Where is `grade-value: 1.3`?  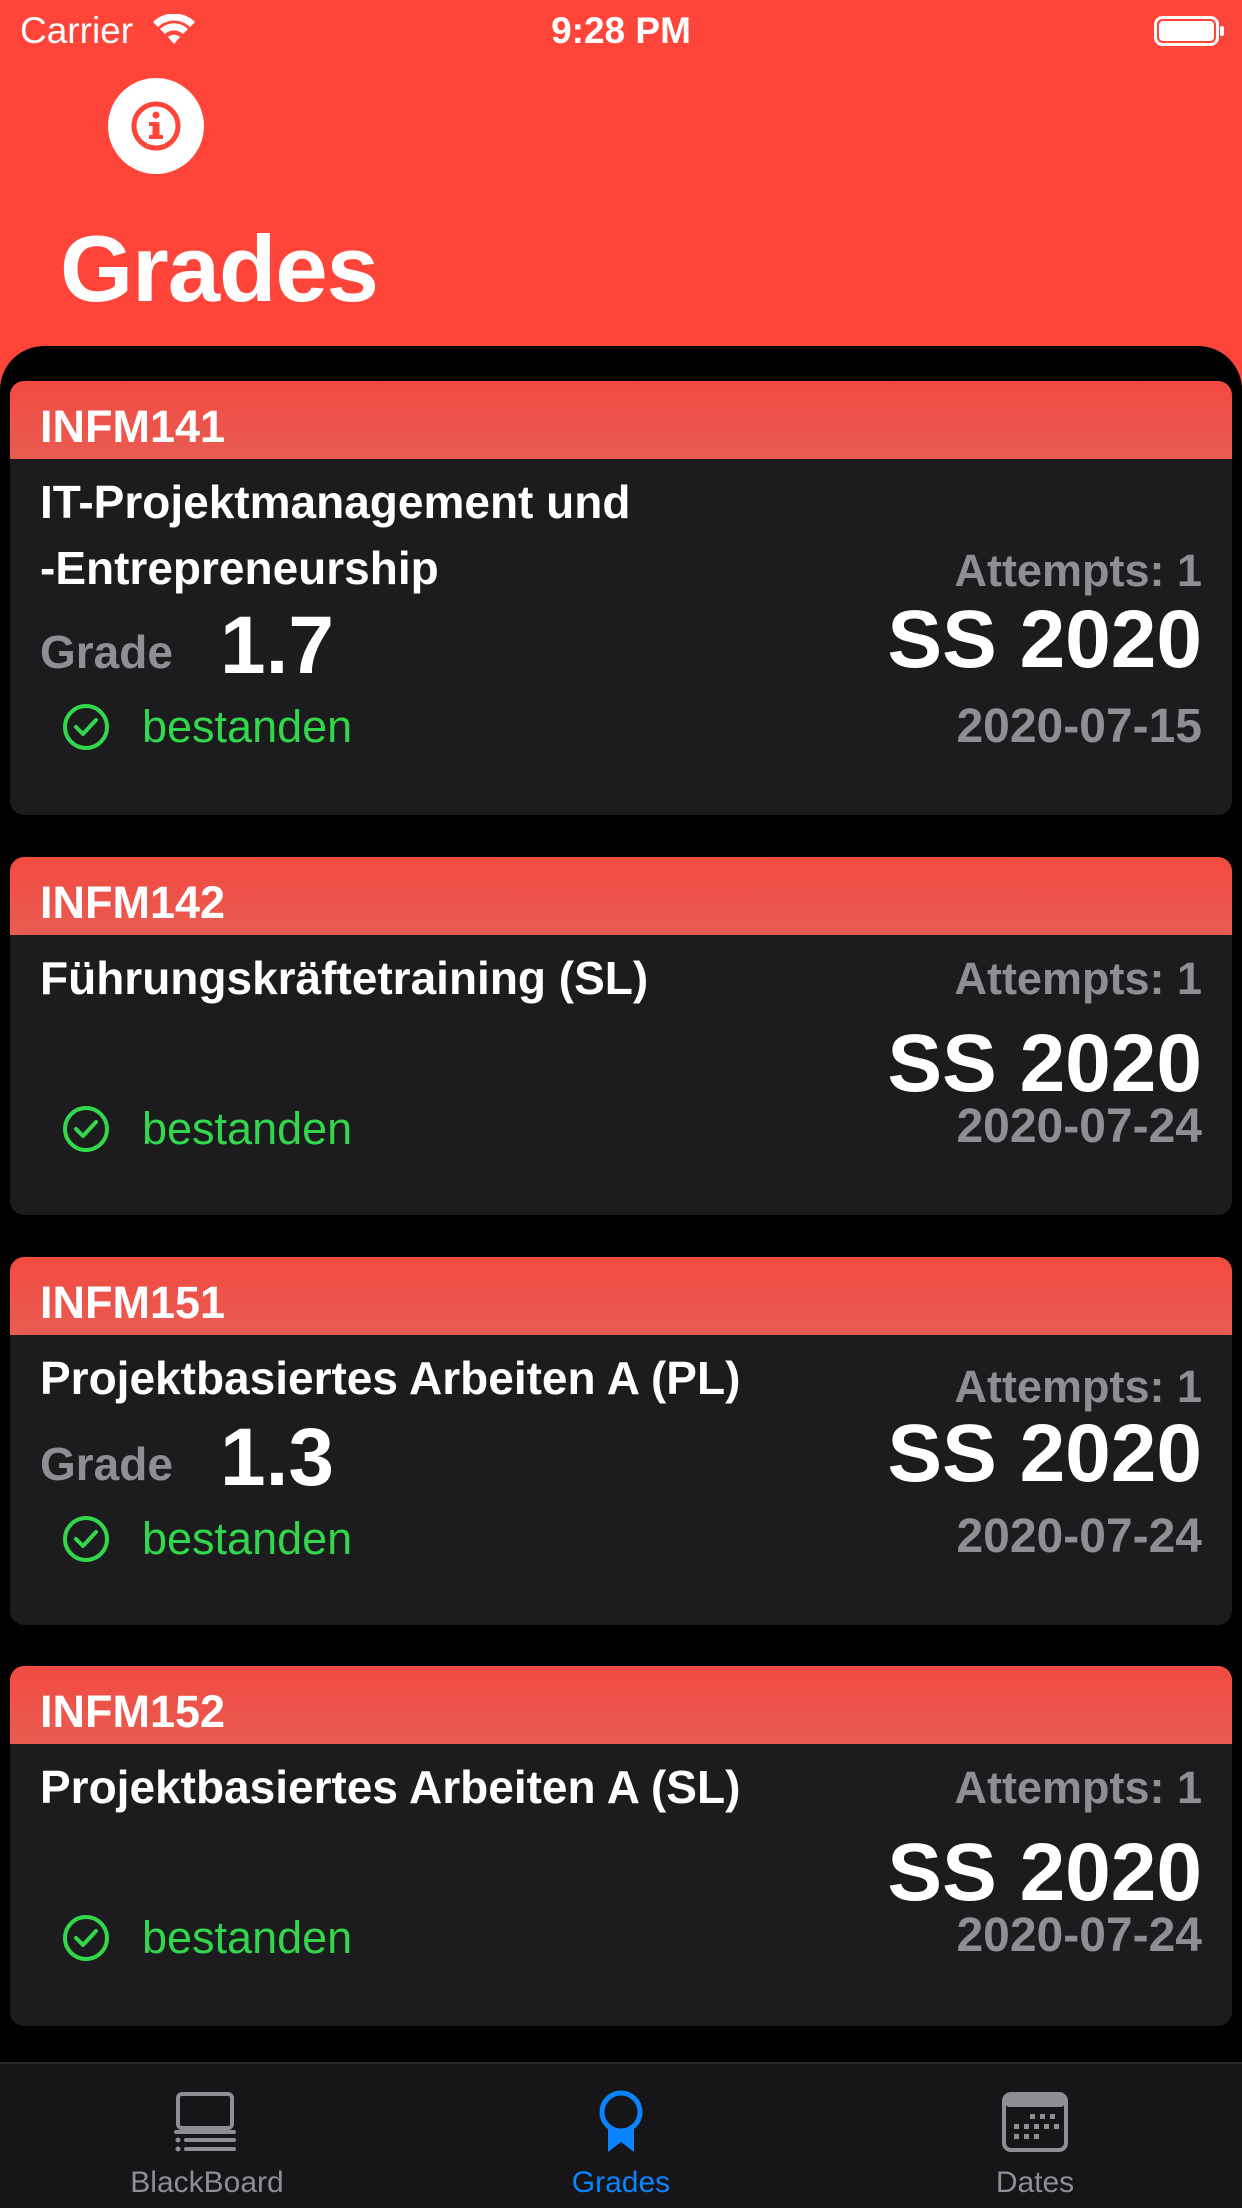
grade-value: 1.3 is located at coordinates (277, 1457).